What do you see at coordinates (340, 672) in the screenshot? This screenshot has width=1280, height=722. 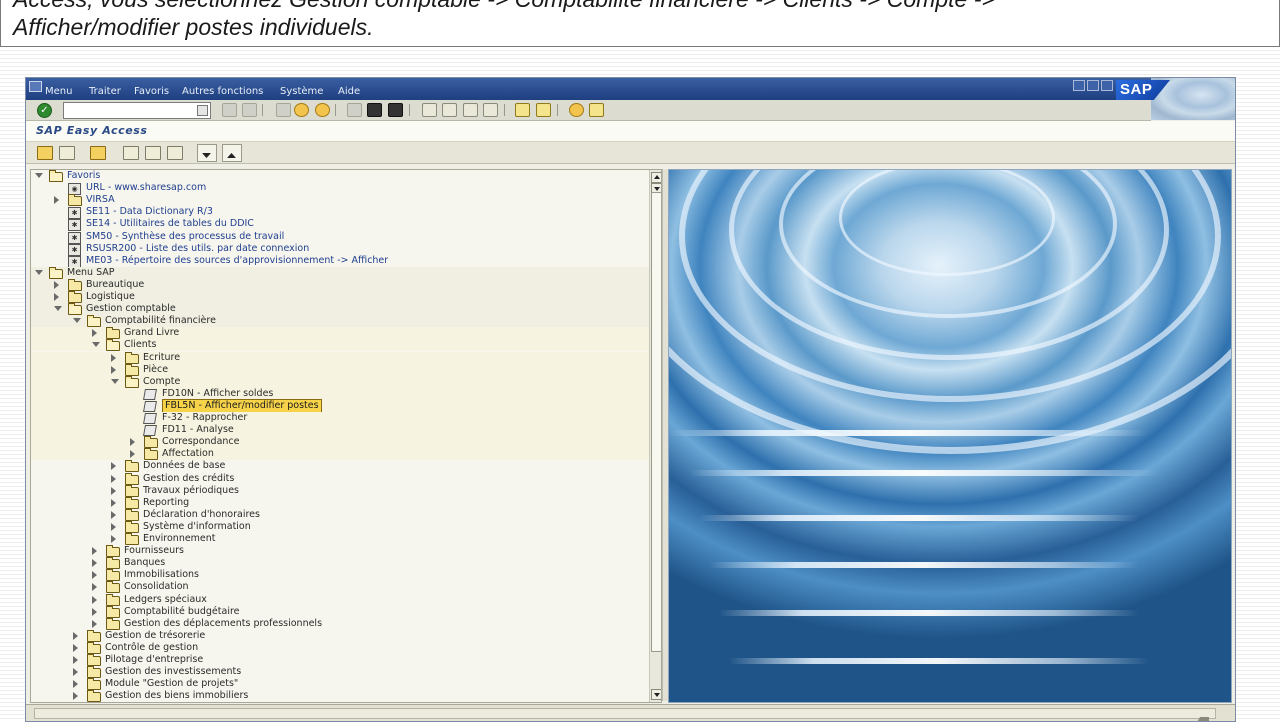 I see `tree-node: Gestion des investissements` at bounding box center [340, 672].